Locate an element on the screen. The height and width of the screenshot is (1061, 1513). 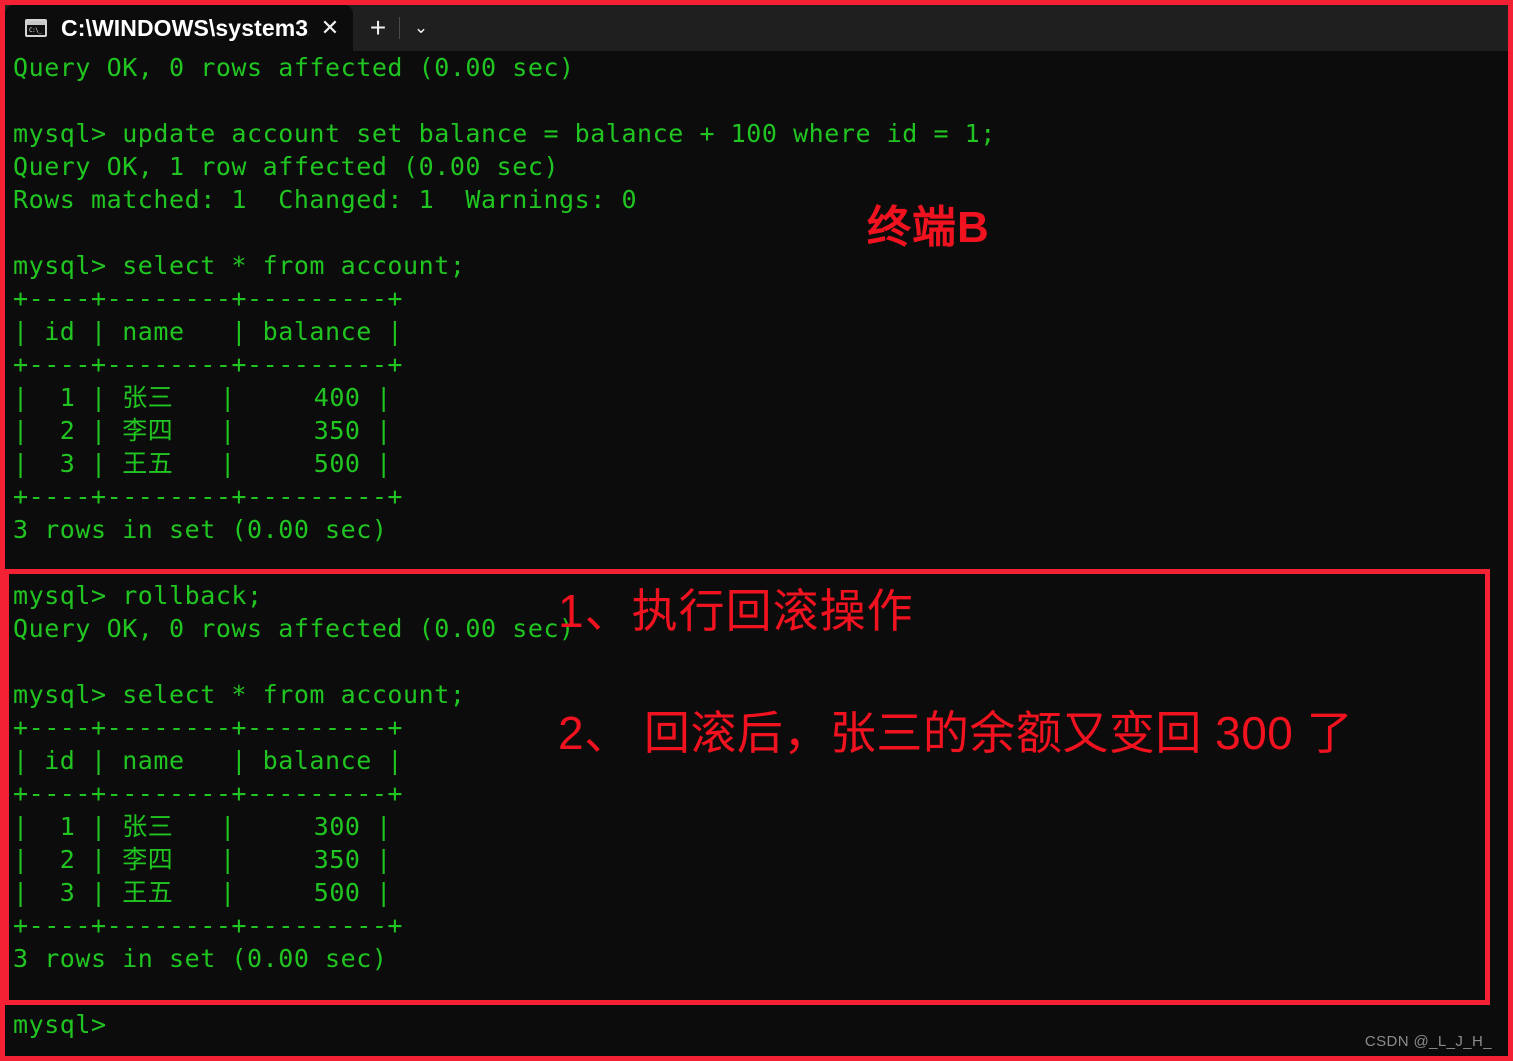
annotation-step-1: 1、执行回滚操作 is located at coordinates (736, 611).